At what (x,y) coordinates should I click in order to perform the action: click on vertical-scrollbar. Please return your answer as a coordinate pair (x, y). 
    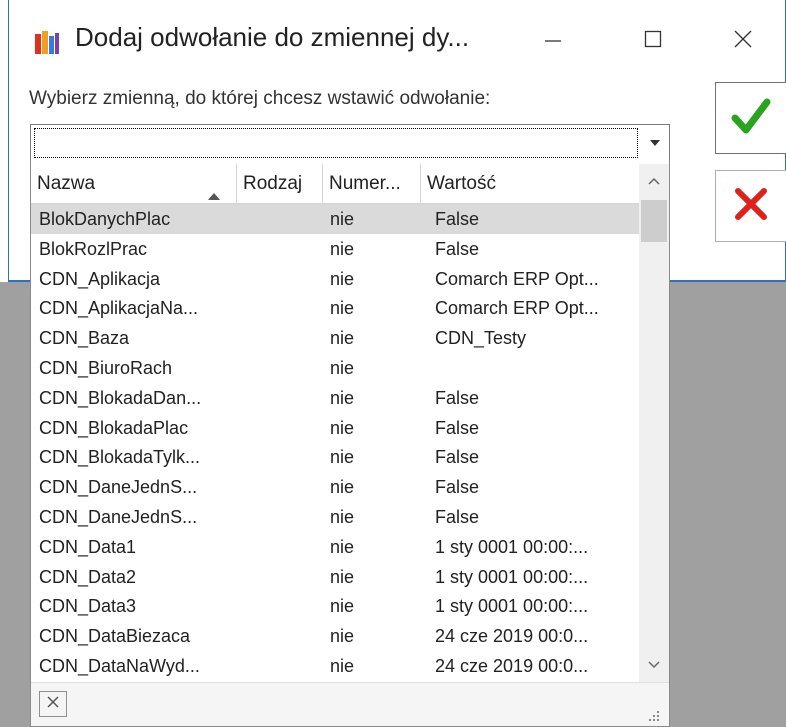
    Looking at the image, I should click on (654, 424).